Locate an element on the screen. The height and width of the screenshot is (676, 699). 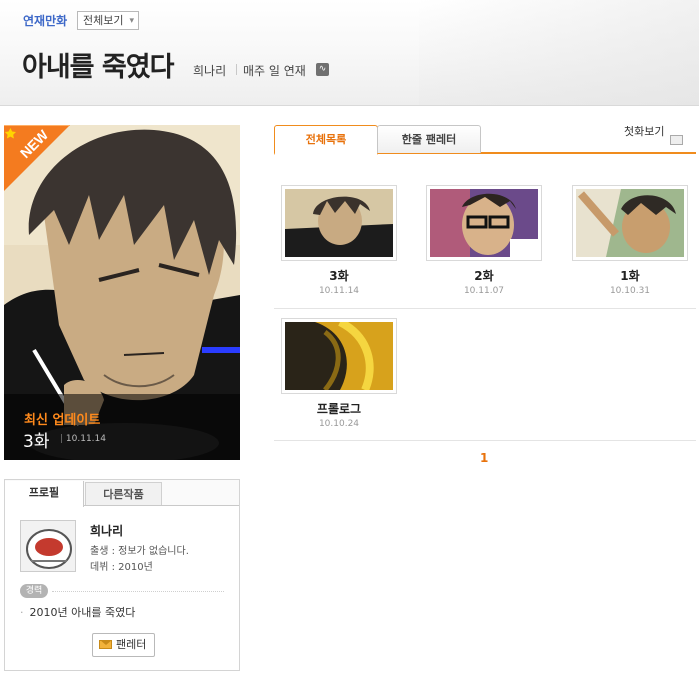
tab-other-works: 다른작품 is located at coordinates (123, 493).